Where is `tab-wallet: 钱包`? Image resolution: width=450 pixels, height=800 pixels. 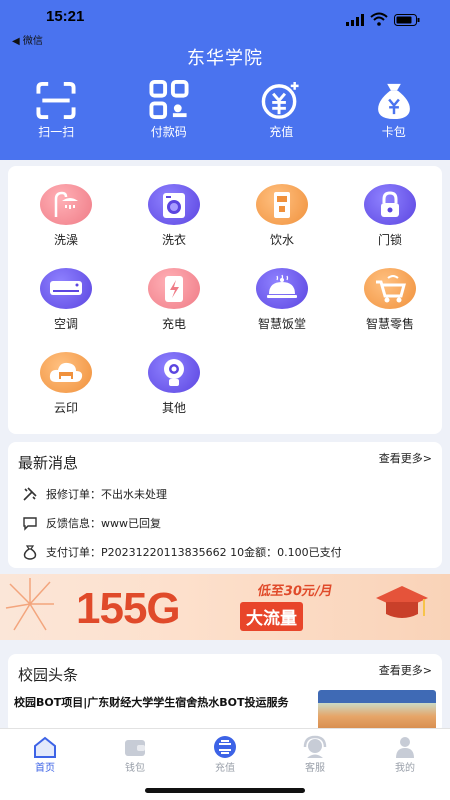
tab-wallet: 钱包 is located at coordinates (135, 754).